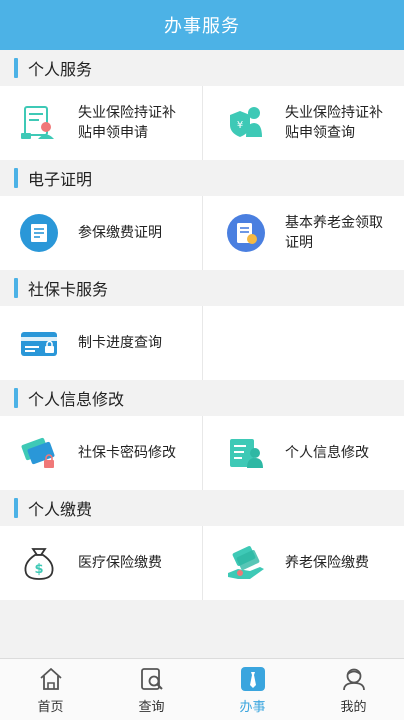 The width and height of the screenshot is (404, 720). I want to click on search-icon, so click(152, 679).